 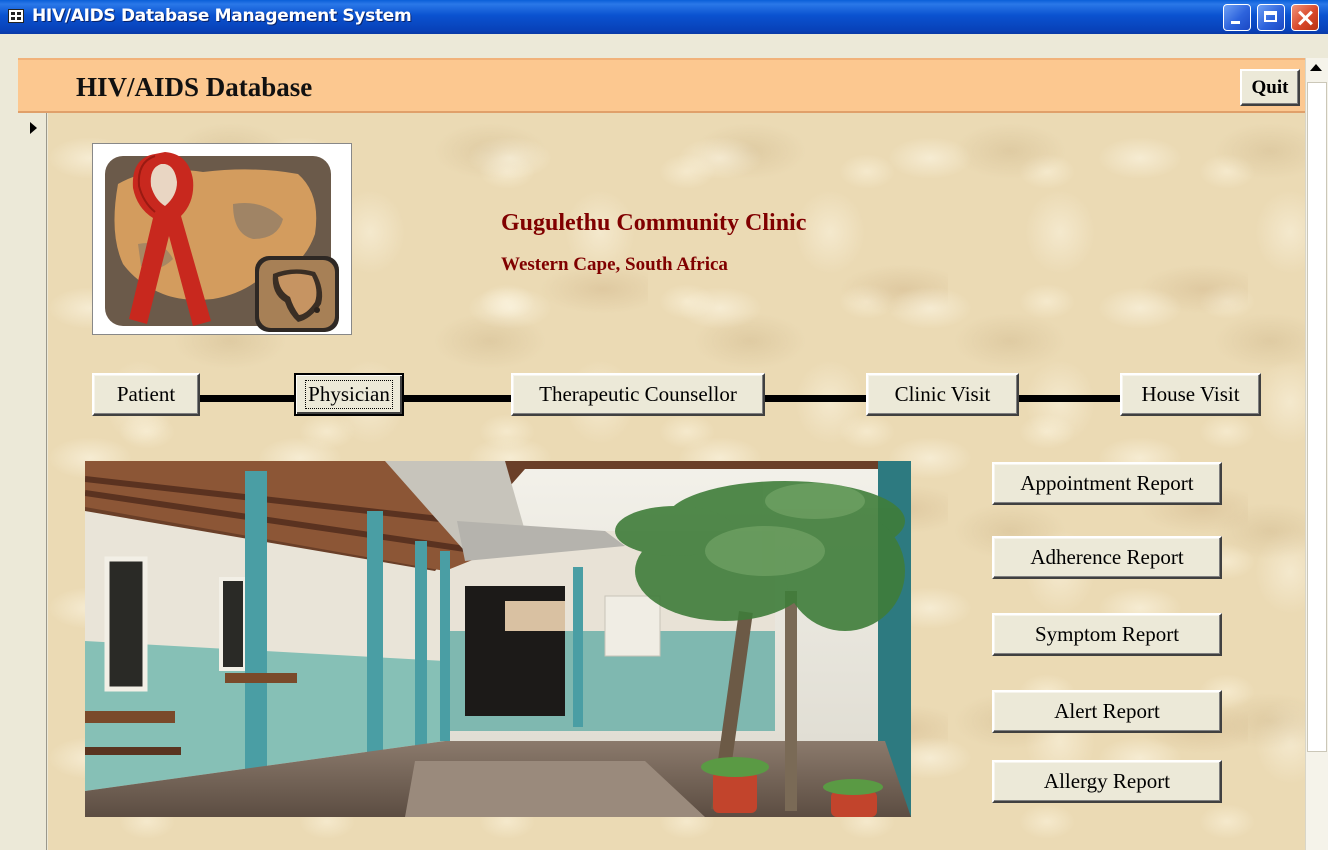 I want to click on vertical-scrollbar, so click(x=1316, y=454).